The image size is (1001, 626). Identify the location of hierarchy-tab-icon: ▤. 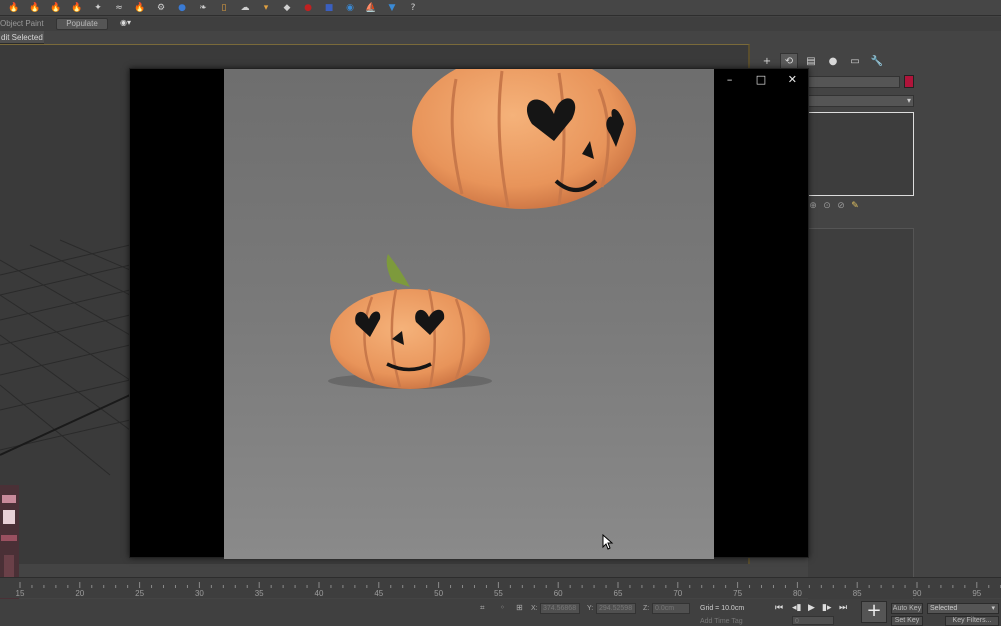
(811, 61).